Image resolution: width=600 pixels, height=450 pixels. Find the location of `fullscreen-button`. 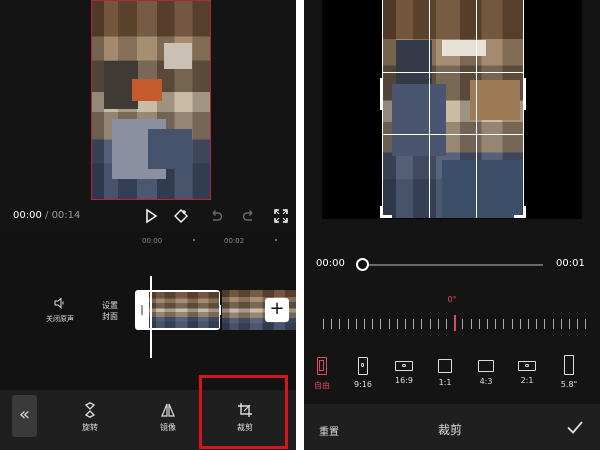

fullscreen-button is located at coordinates (281, 216).